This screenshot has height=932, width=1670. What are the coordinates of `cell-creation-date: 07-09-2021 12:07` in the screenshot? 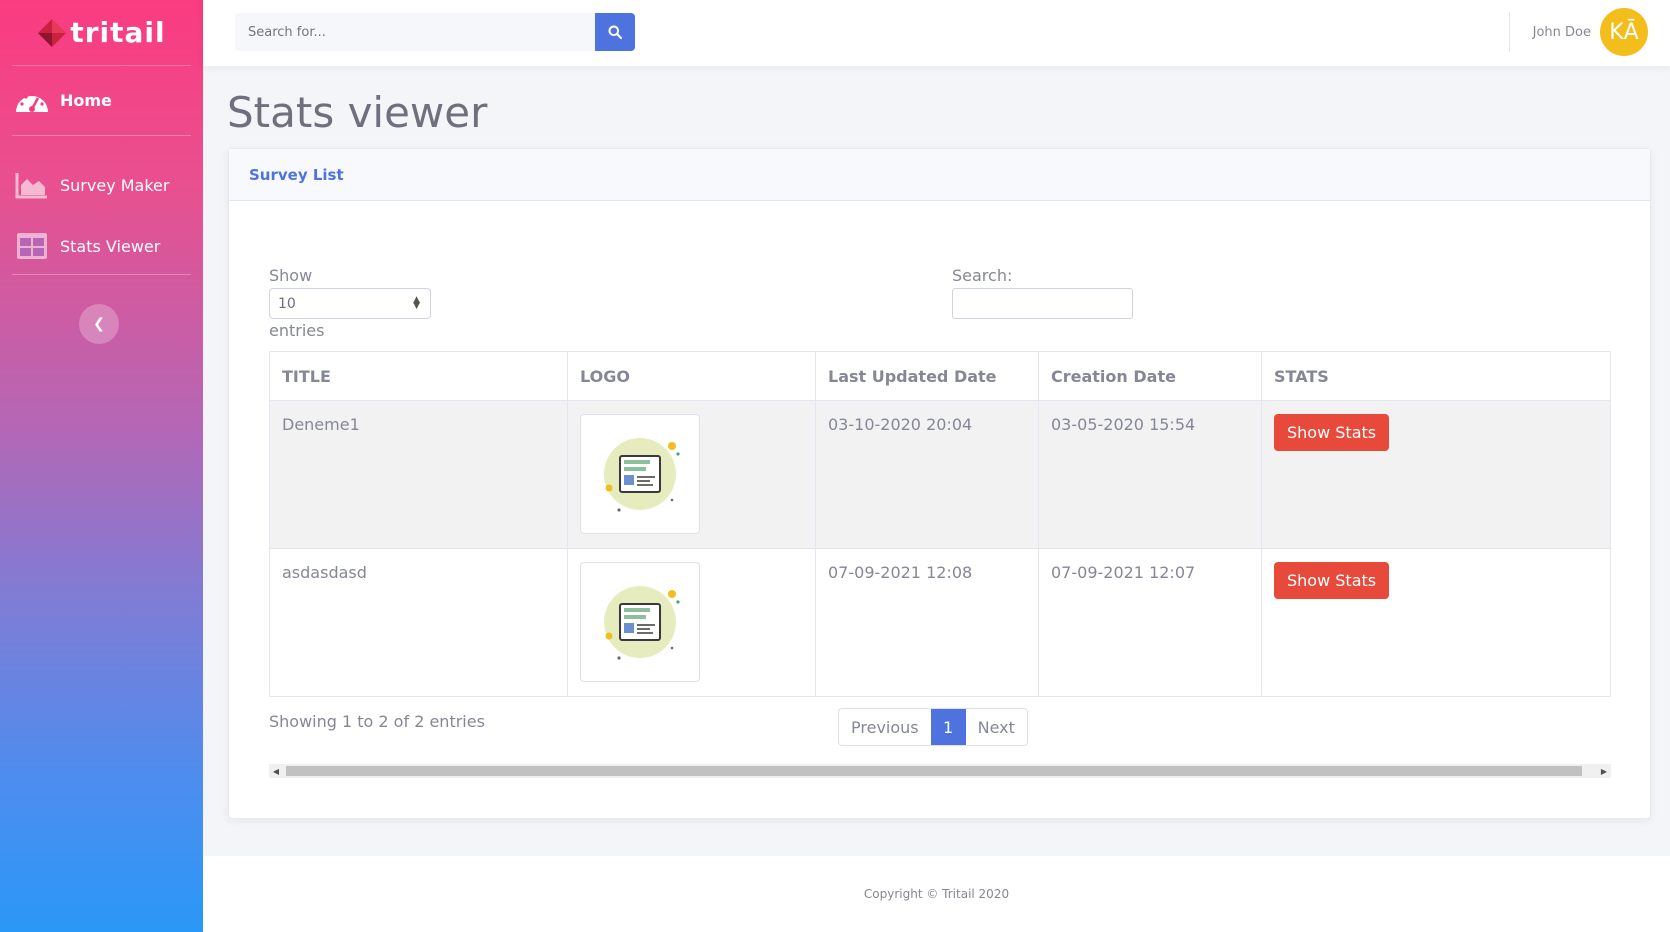 It's located at (1150, 622).